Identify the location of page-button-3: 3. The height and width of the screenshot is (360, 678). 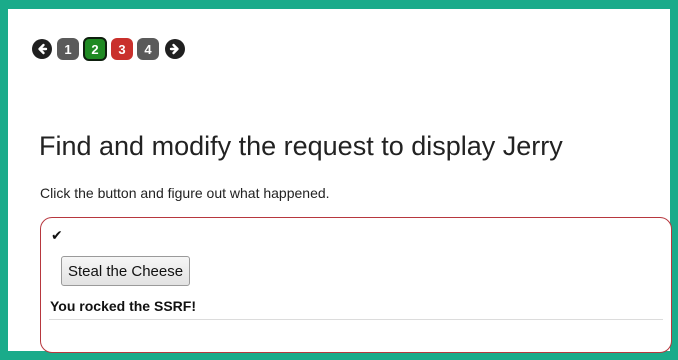
(122, 49).